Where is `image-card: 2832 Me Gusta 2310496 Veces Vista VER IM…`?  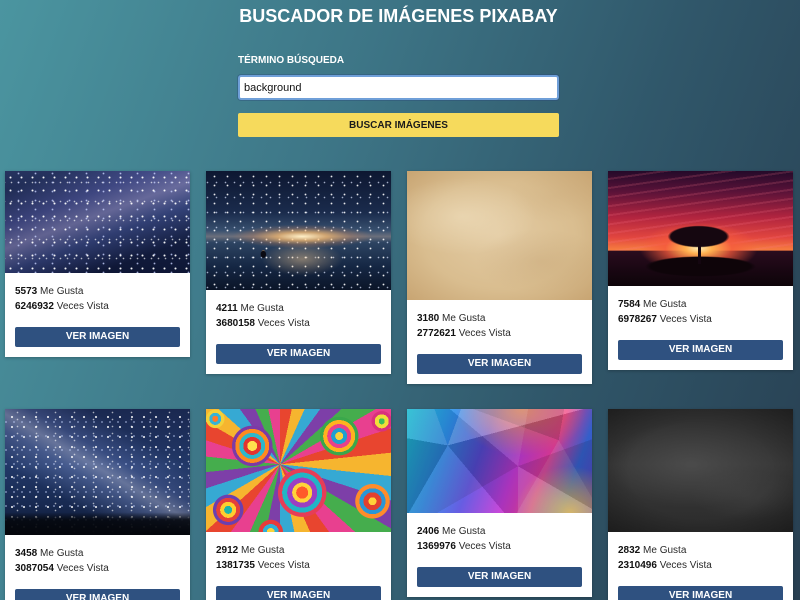 image-card: 2832 Me Gusta 2310496 Veces Vista VER IM… is located at coordinates (700, 504).